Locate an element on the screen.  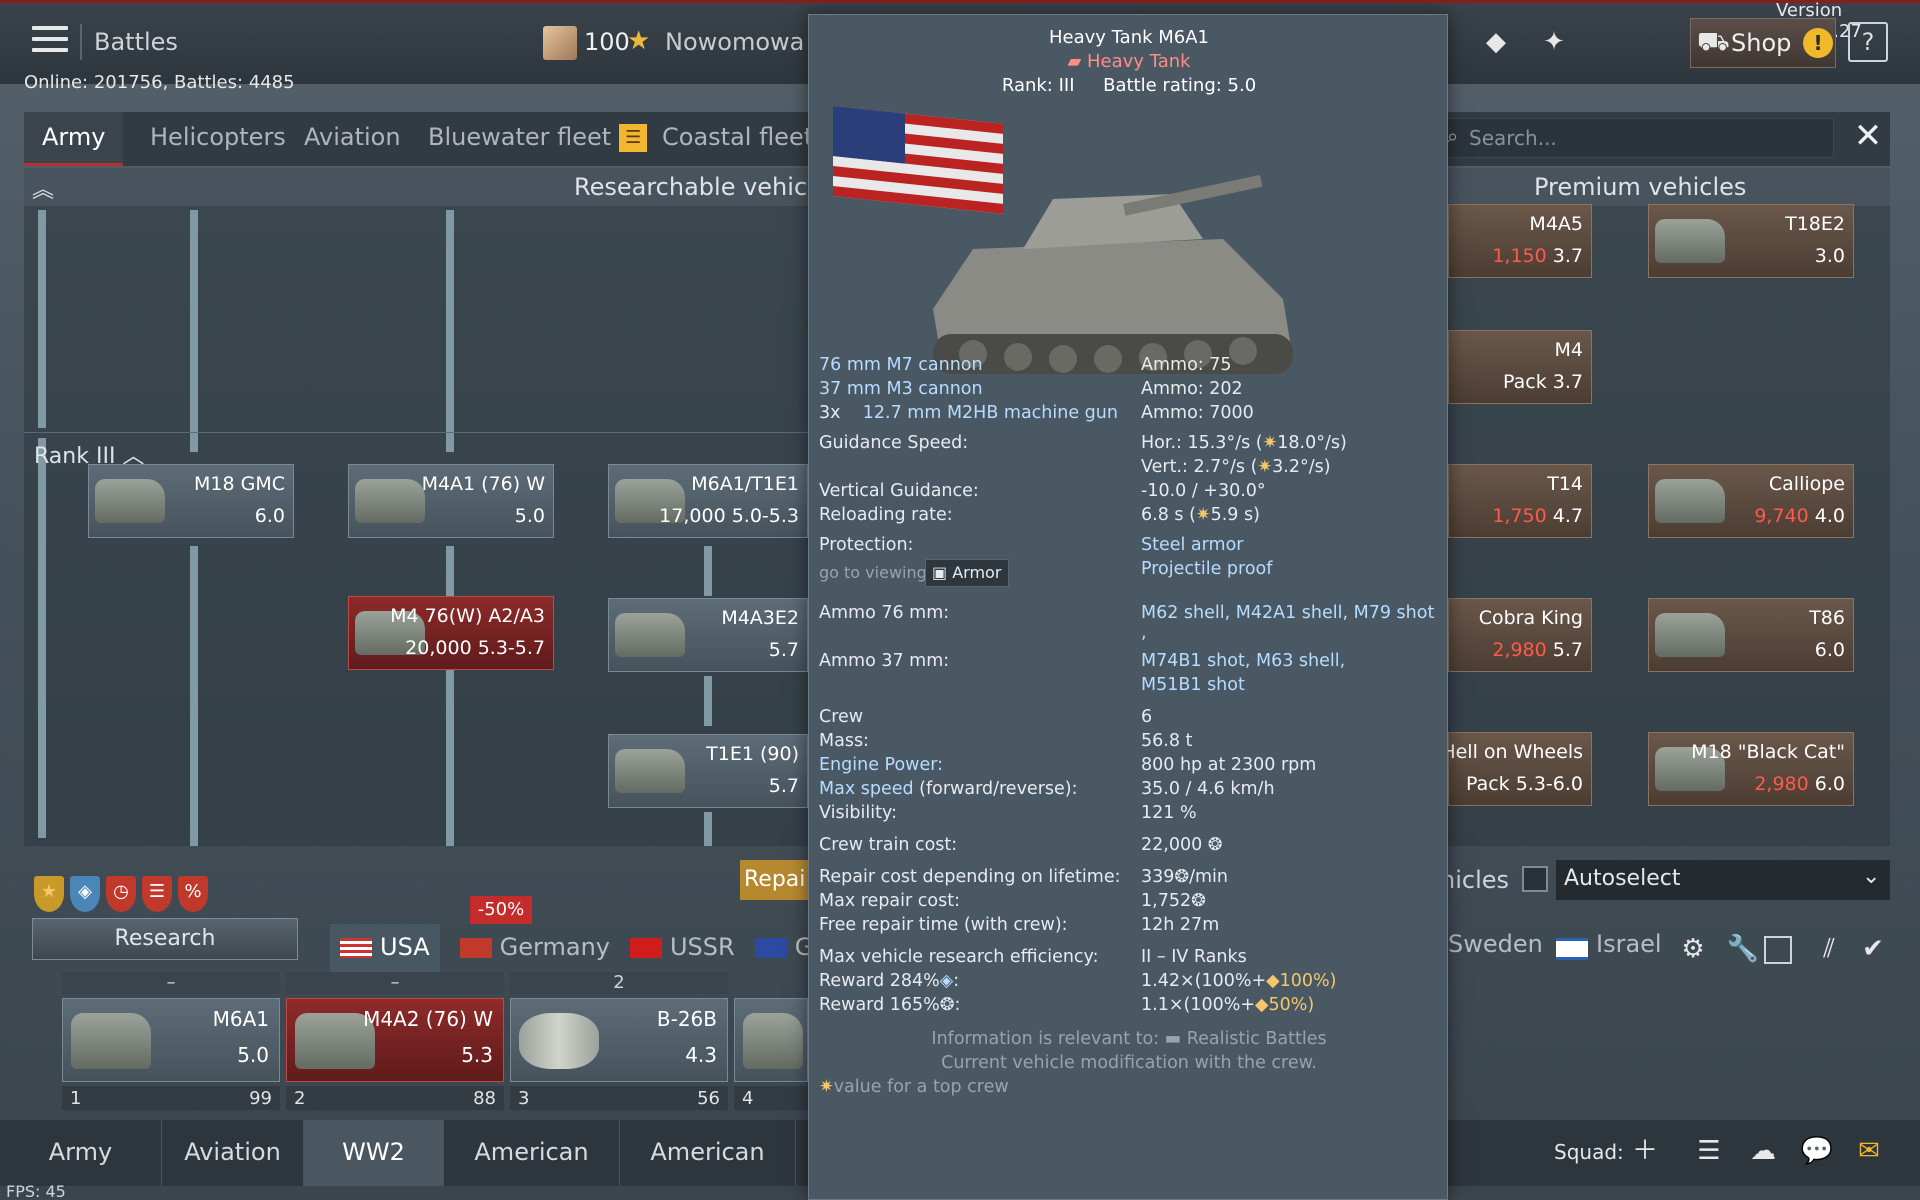
vehicle-card-t1e1-90: T1E1 (90) 5.7 is located at coordinates (708, 771).